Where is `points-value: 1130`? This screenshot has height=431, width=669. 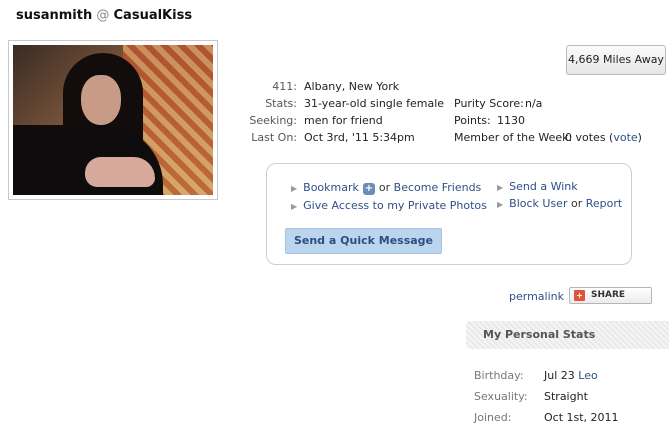 points-value: 1130 is located at coordinates (511, 120).